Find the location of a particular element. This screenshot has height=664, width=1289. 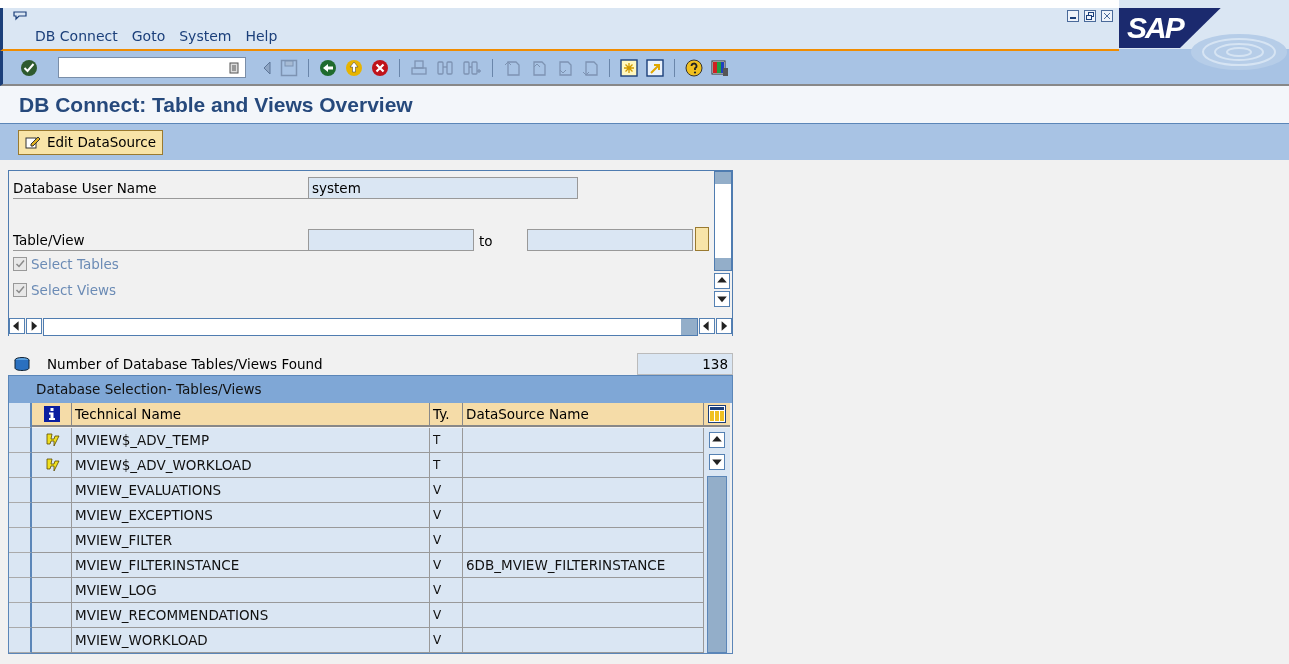

find-next-icon is located at coordinates (472, 67).